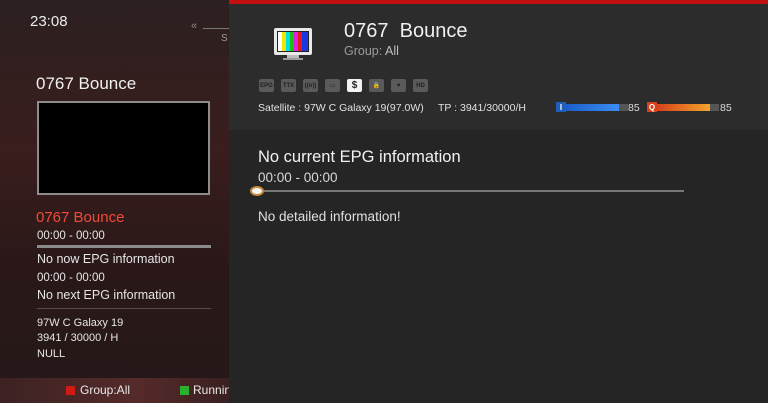 The height and width of the screenshot is (403, 768). Describe the element at coordinates (71, 278) in the screenshot. I see `next-event-time: 00:00 - 00:00` at that location.